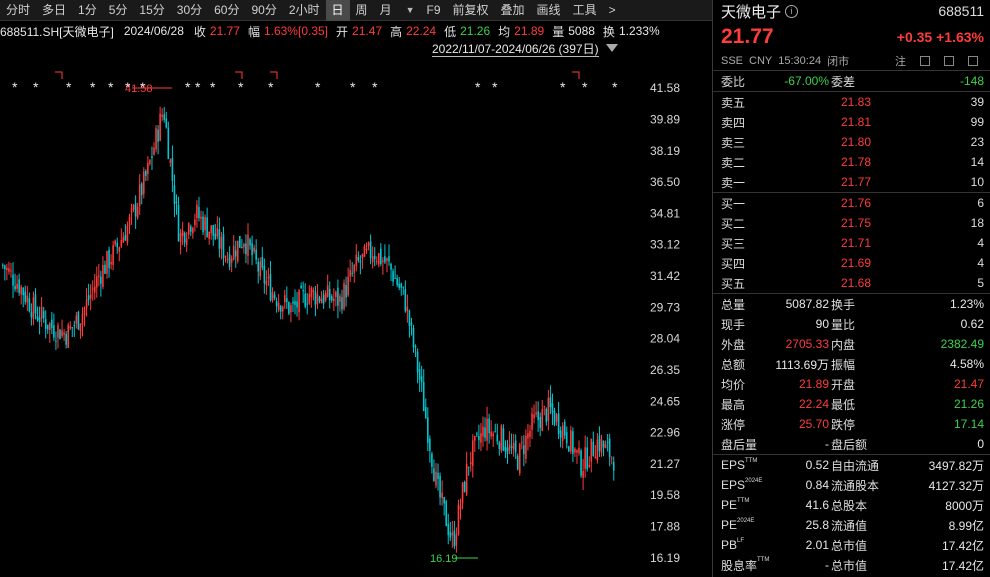 The height and width of the screenshot is (577, 990). What do you see at coordinates (855, 142) in the screenshot?
I see `order-price: 21.80` at bounding box center [855, 142].